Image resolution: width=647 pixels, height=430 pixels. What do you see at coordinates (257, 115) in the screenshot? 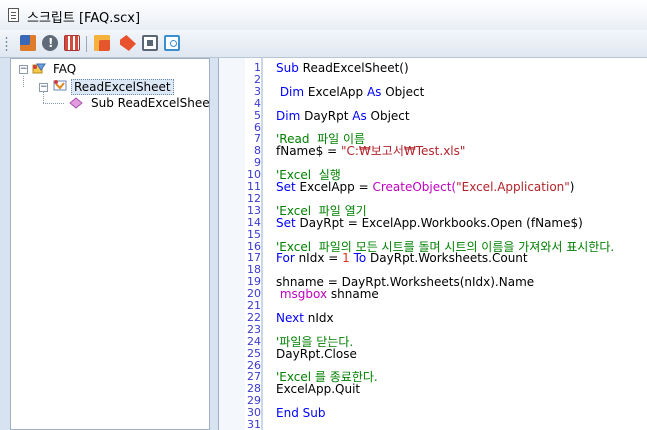
I see `line-number: 5` at bounding box center [257, 115].